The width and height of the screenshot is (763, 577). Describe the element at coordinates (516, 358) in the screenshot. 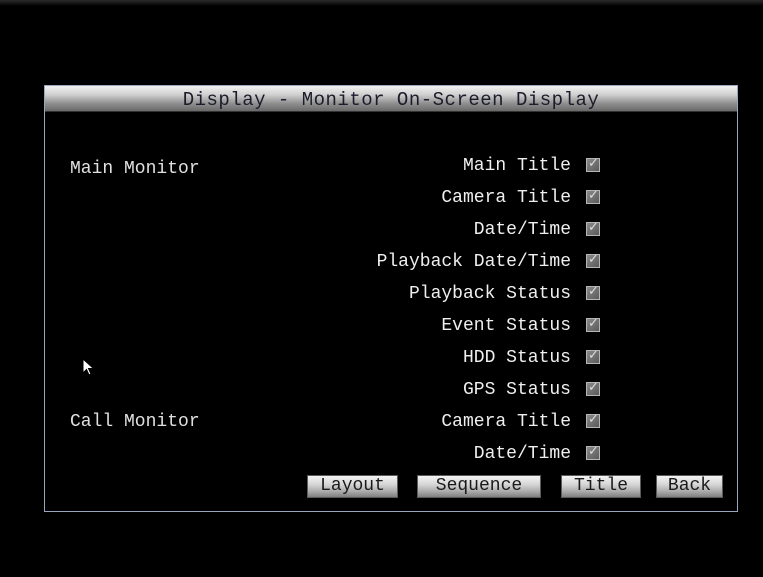

I see `option-hdd-status-label: HDD Status` at that location.